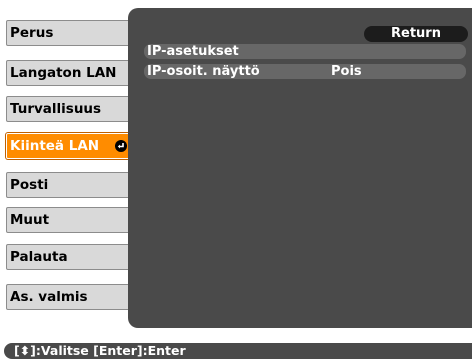  Describe the element at coordinates (238, 351) in the screenshot. I see `key-hint-bar: [⬍]:Valitse [Enter]:Enter` at that location.